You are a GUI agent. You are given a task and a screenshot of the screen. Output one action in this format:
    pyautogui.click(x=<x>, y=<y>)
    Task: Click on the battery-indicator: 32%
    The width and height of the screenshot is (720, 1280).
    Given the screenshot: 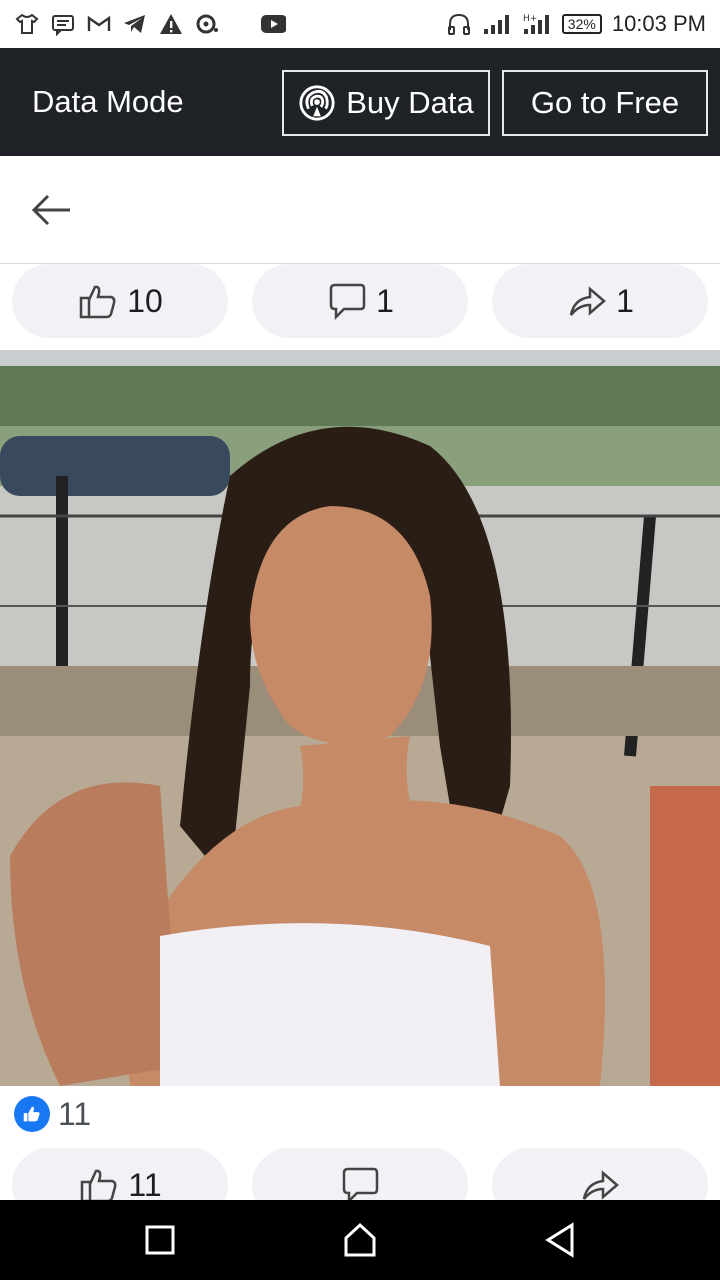 What is the action you would take?
    pyautogui.click(x=581, y=24)
    